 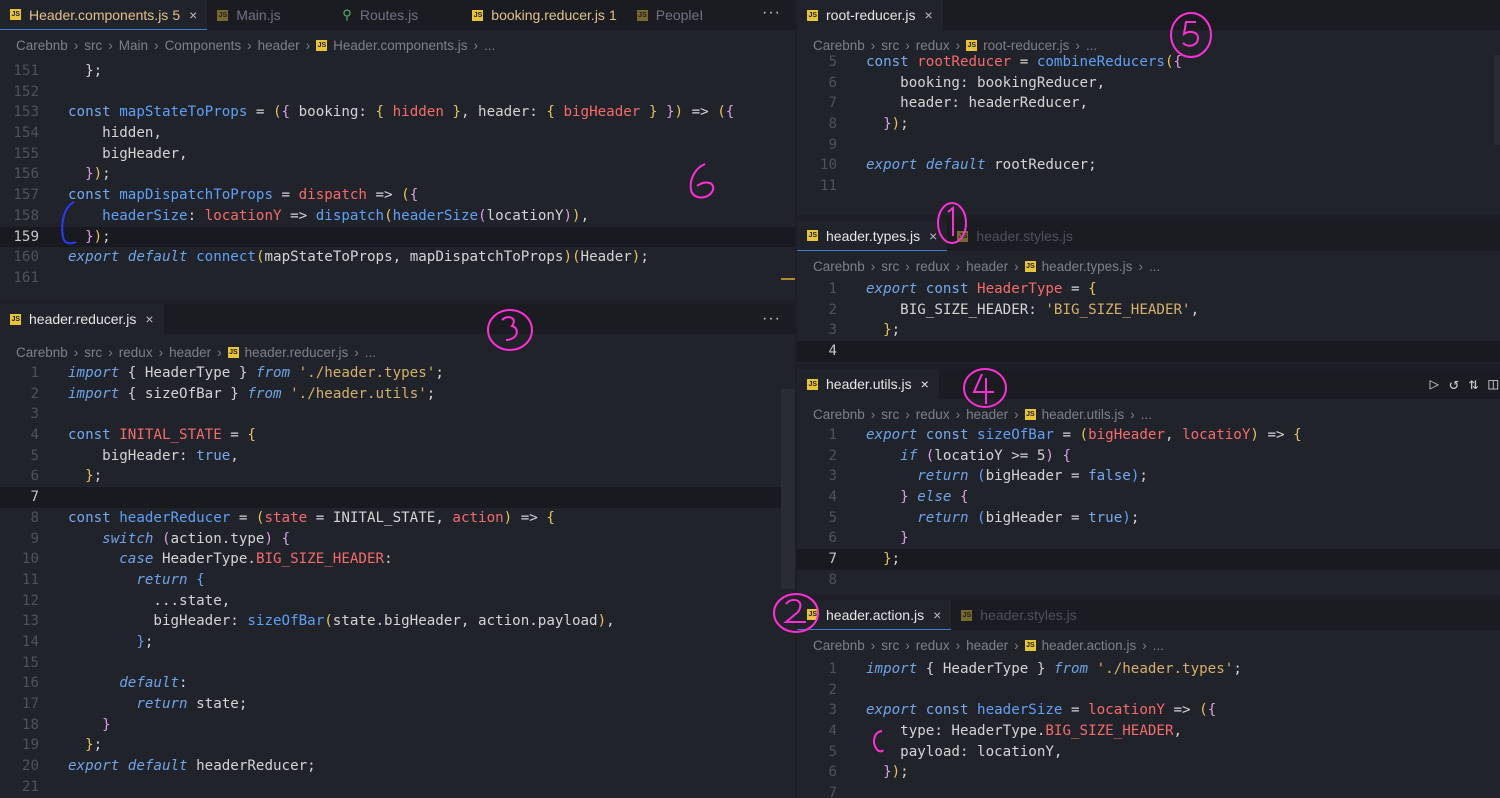 What do you see at coordinates (1026, 45) in the screenshot?
I see `breadcrumb-item: root-reducer.js` at bounding box center [1026, 45].